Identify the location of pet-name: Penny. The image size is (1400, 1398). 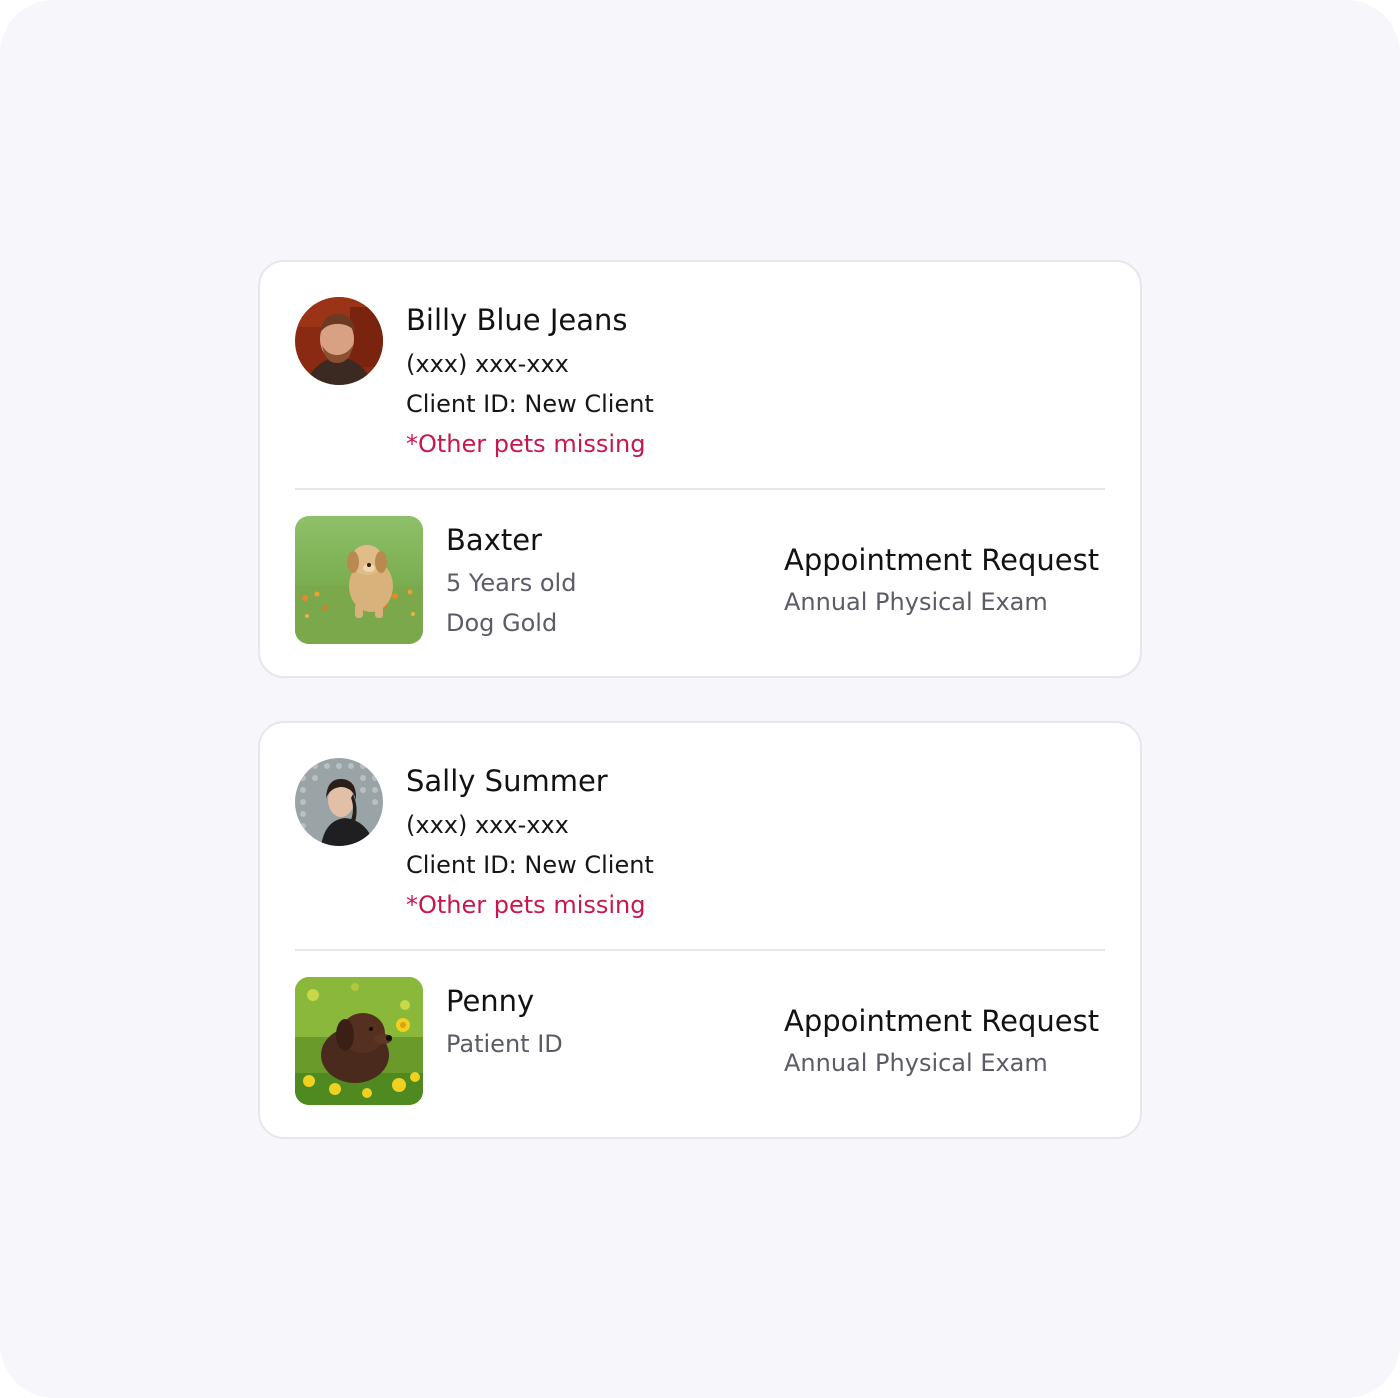
(504, 1001).